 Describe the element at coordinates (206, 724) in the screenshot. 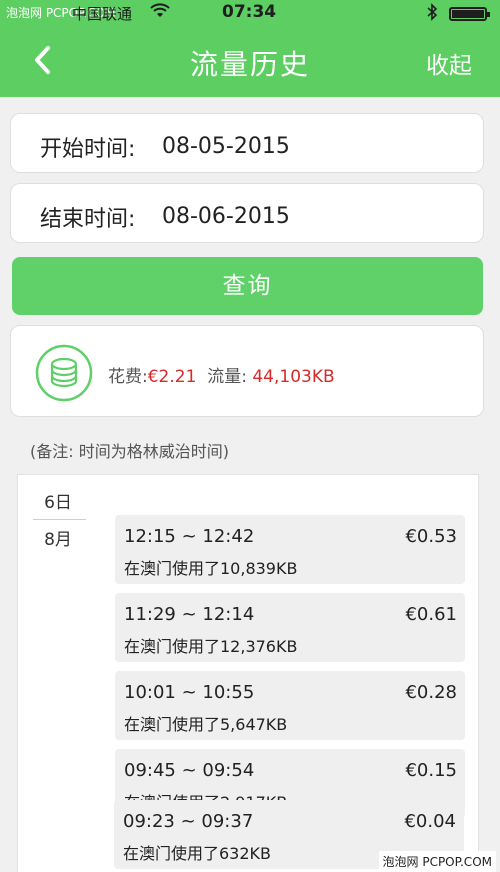

I see `entry-usage: 在澳门使用了5,647KB` at that location.